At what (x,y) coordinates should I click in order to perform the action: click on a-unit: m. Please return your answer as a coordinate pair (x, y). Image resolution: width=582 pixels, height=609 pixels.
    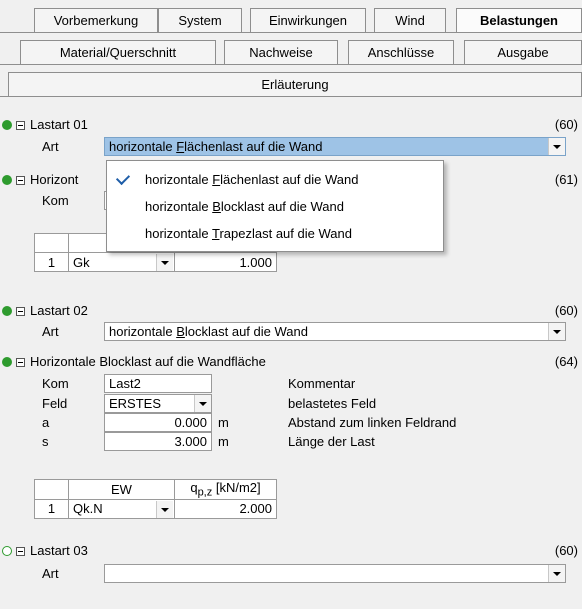
    Looking at the image, I should click on (223, 422).